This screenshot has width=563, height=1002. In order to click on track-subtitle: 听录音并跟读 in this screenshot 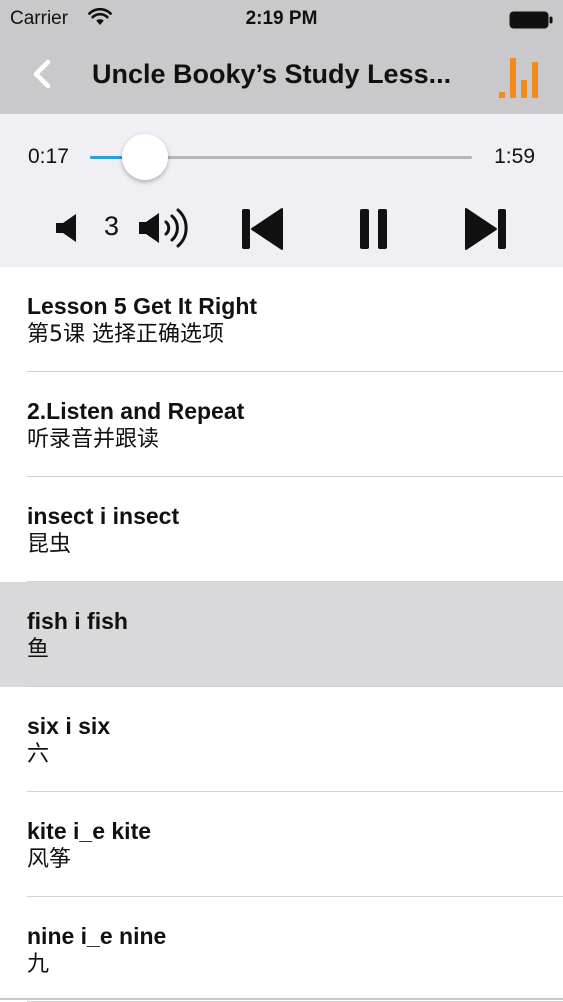, I will do `click(93, 439)`.